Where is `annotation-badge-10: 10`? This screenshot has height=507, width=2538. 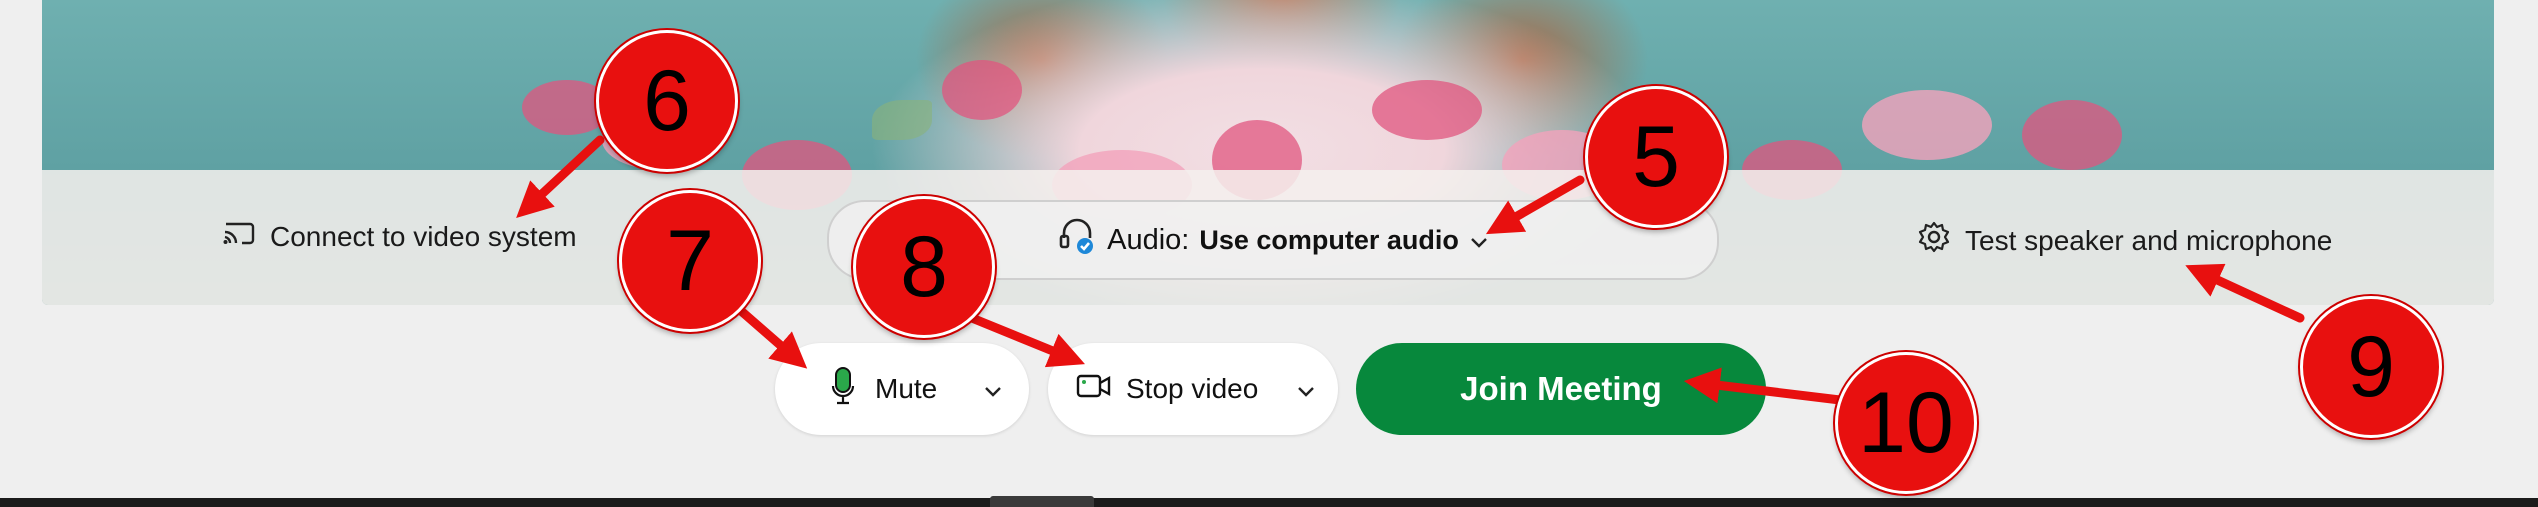
annotation-badge-10: 10 is located at coordinates (1906, 423).